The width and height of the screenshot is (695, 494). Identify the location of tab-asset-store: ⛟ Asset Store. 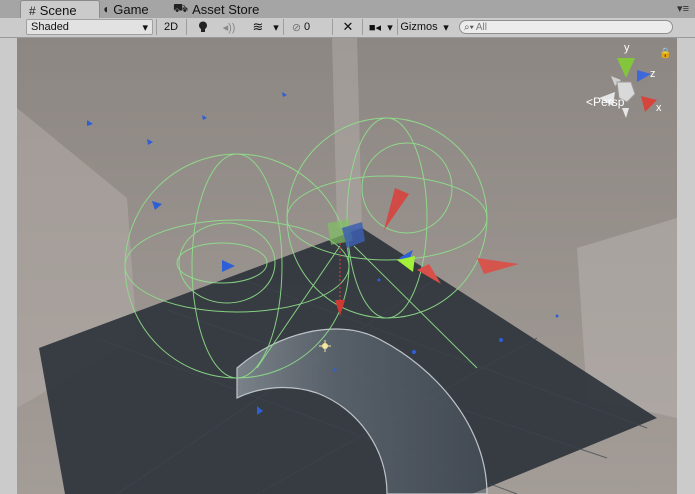
(216, 9).